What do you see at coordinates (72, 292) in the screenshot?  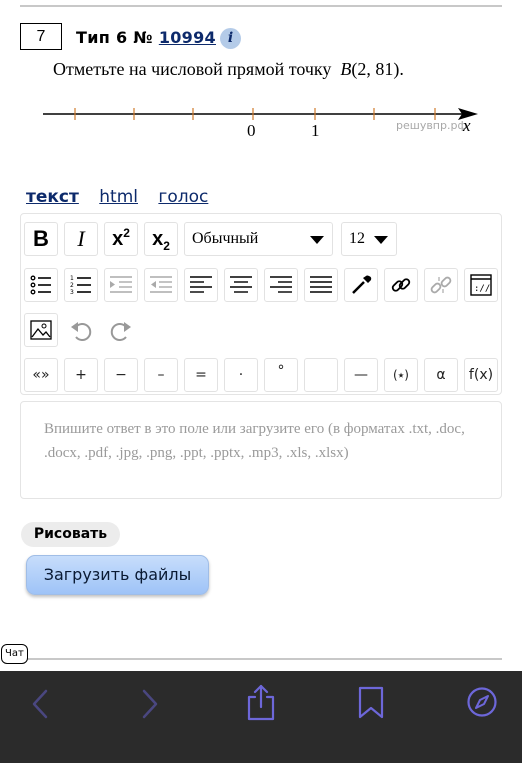 I see `svg-text: 3` at bounding box center [72, 292].